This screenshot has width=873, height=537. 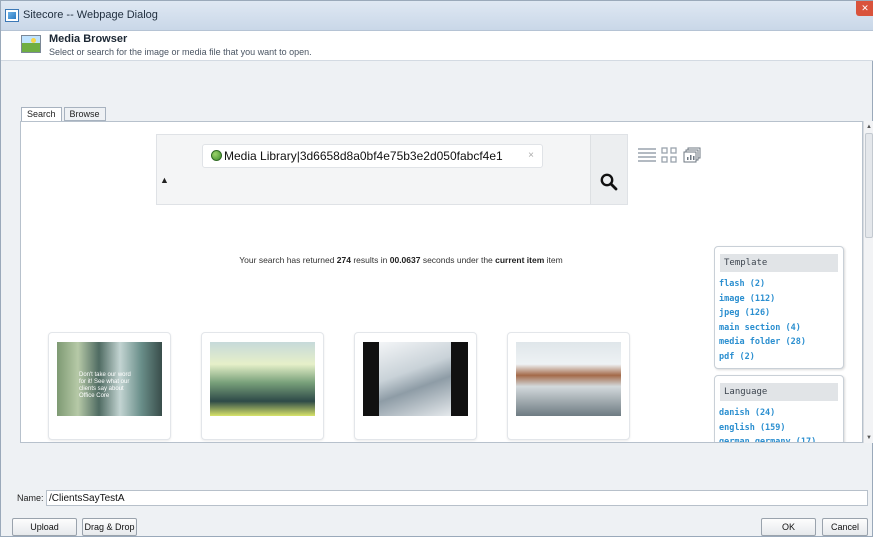 What do you see at coordinates (458, 260) in the screenshot?
I see `results-text-2: seconds under the` at bounding box center [458, 260].